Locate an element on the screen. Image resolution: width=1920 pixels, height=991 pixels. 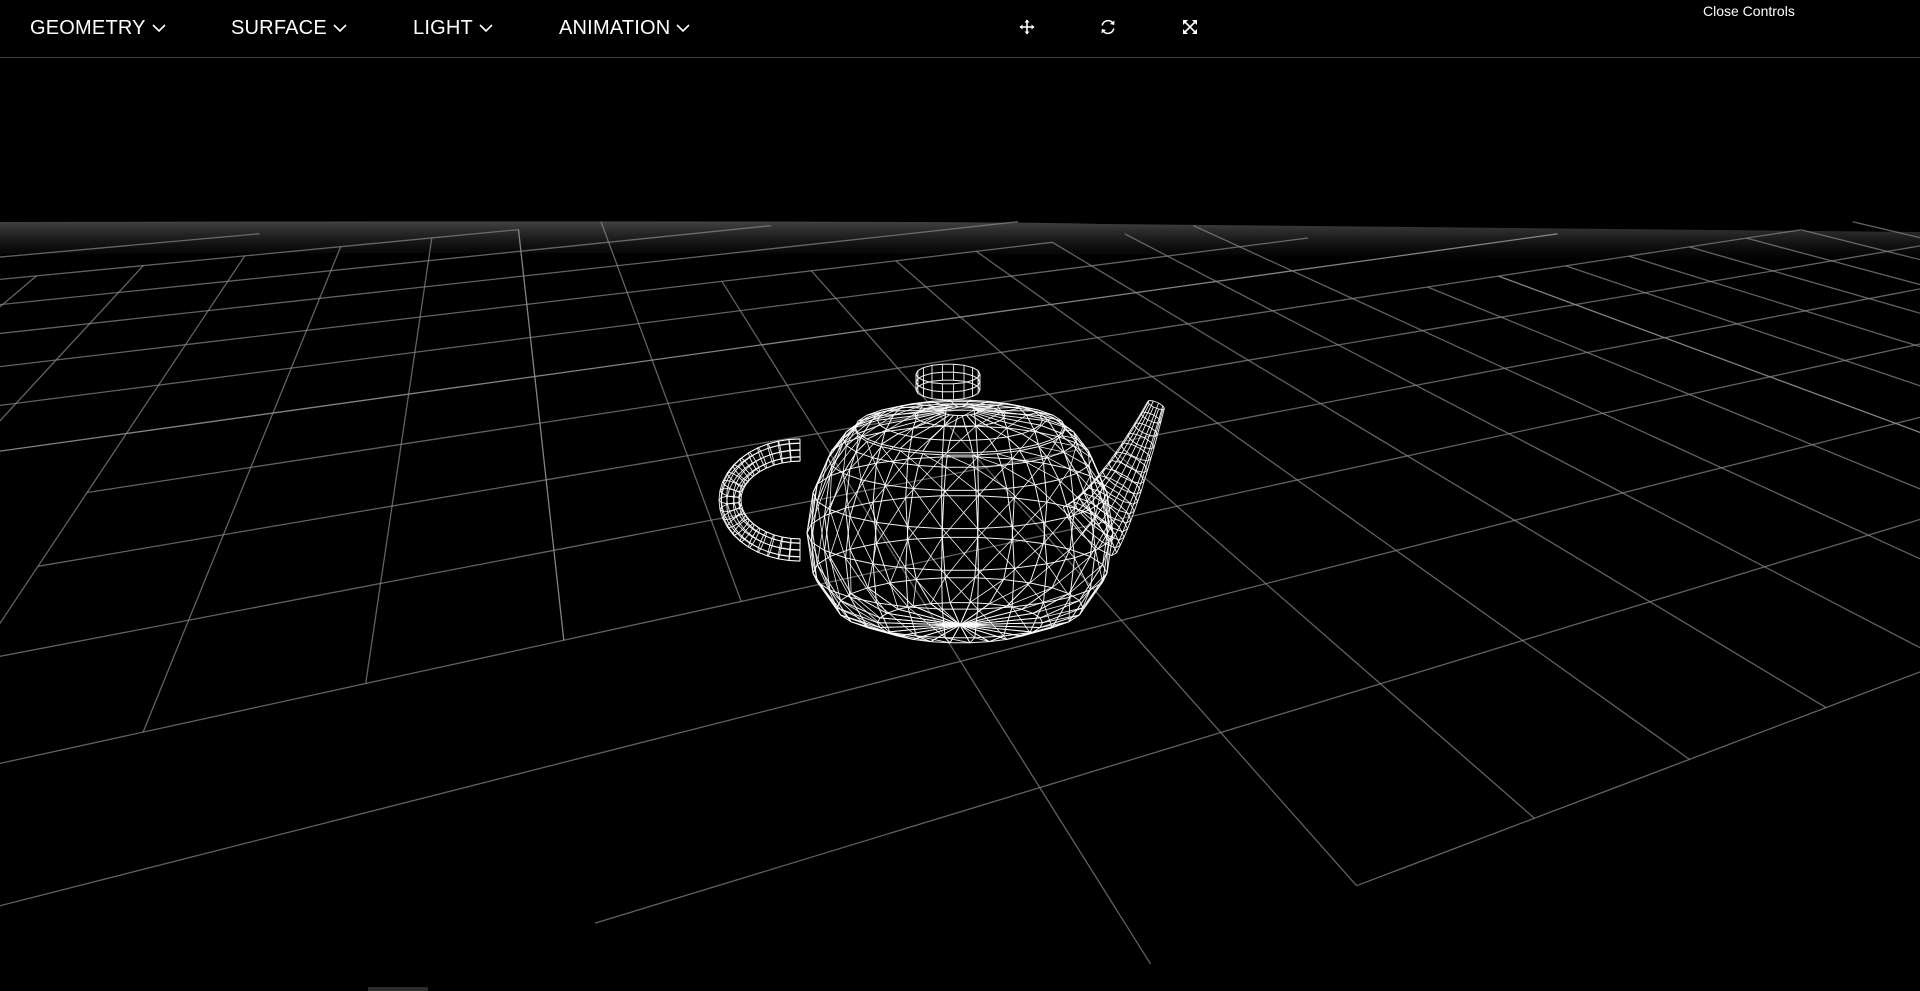
reset-view-button is located at coordinates (1108, 27).